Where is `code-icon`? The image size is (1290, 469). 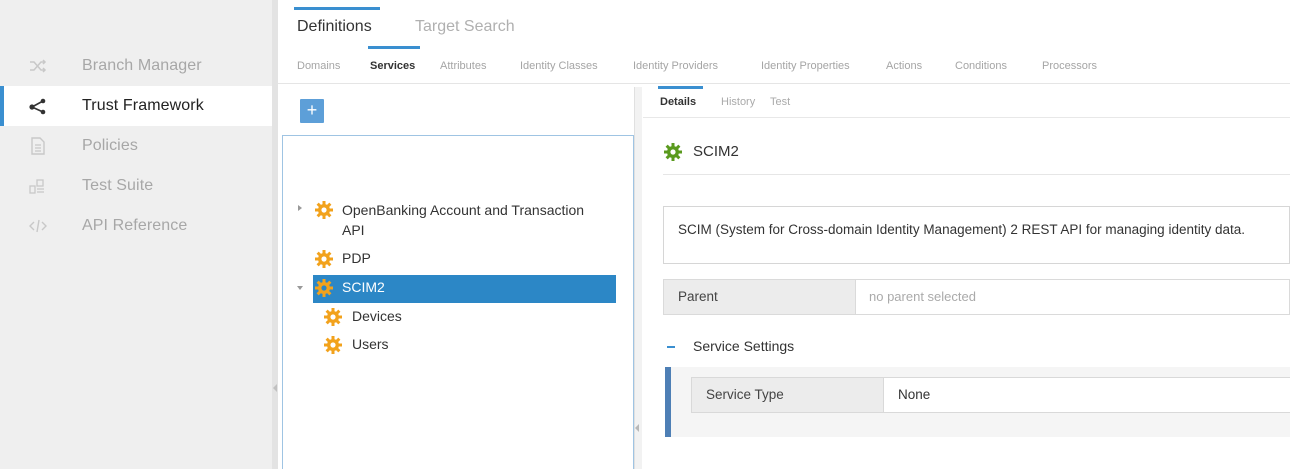 code-icon is located at coordinates (38, 226).